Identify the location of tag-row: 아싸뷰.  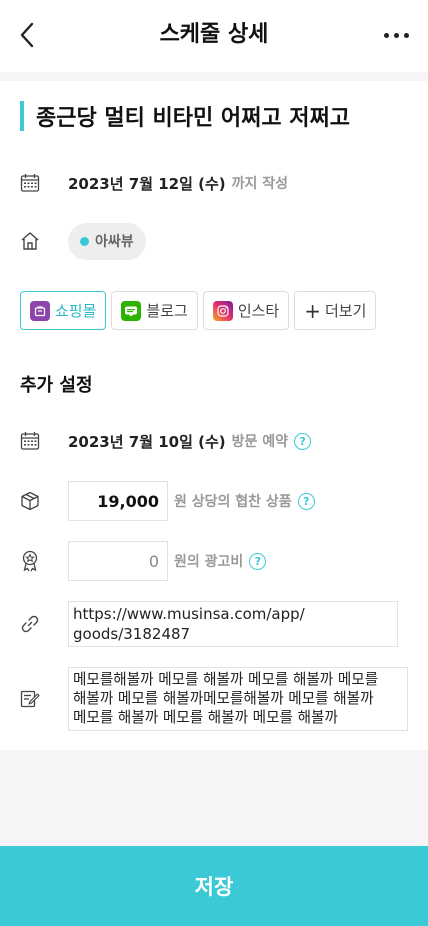
(83, 241).